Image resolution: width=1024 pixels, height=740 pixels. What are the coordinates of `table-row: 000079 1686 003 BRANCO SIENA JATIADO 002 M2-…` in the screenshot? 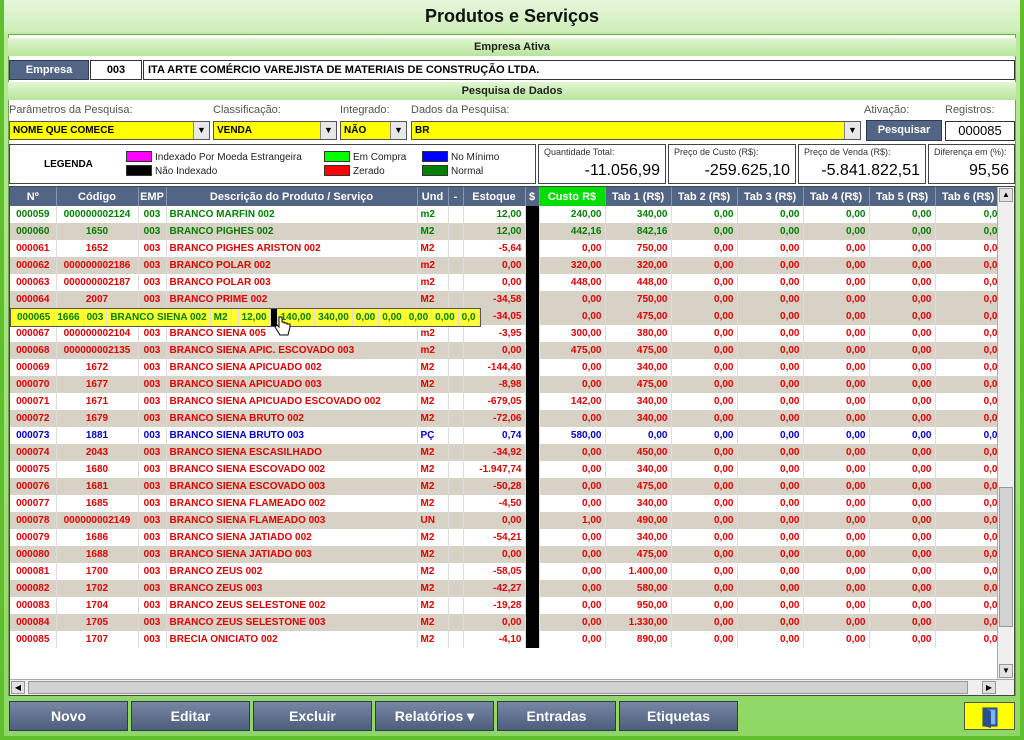 It's located at (506, 537).